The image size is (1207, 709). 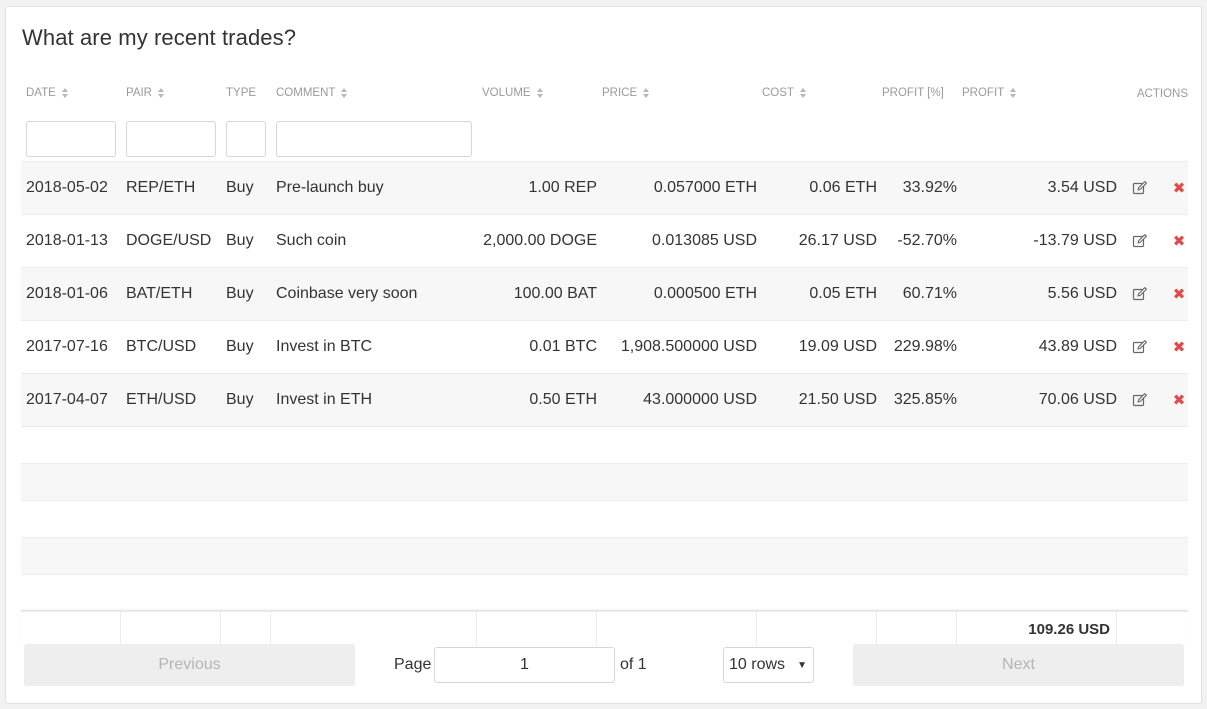 What do you see at coordinates (837, 399) in the screenshot?
I see `trade-cost: 21.50 USD` at bounding box center [837, 399].